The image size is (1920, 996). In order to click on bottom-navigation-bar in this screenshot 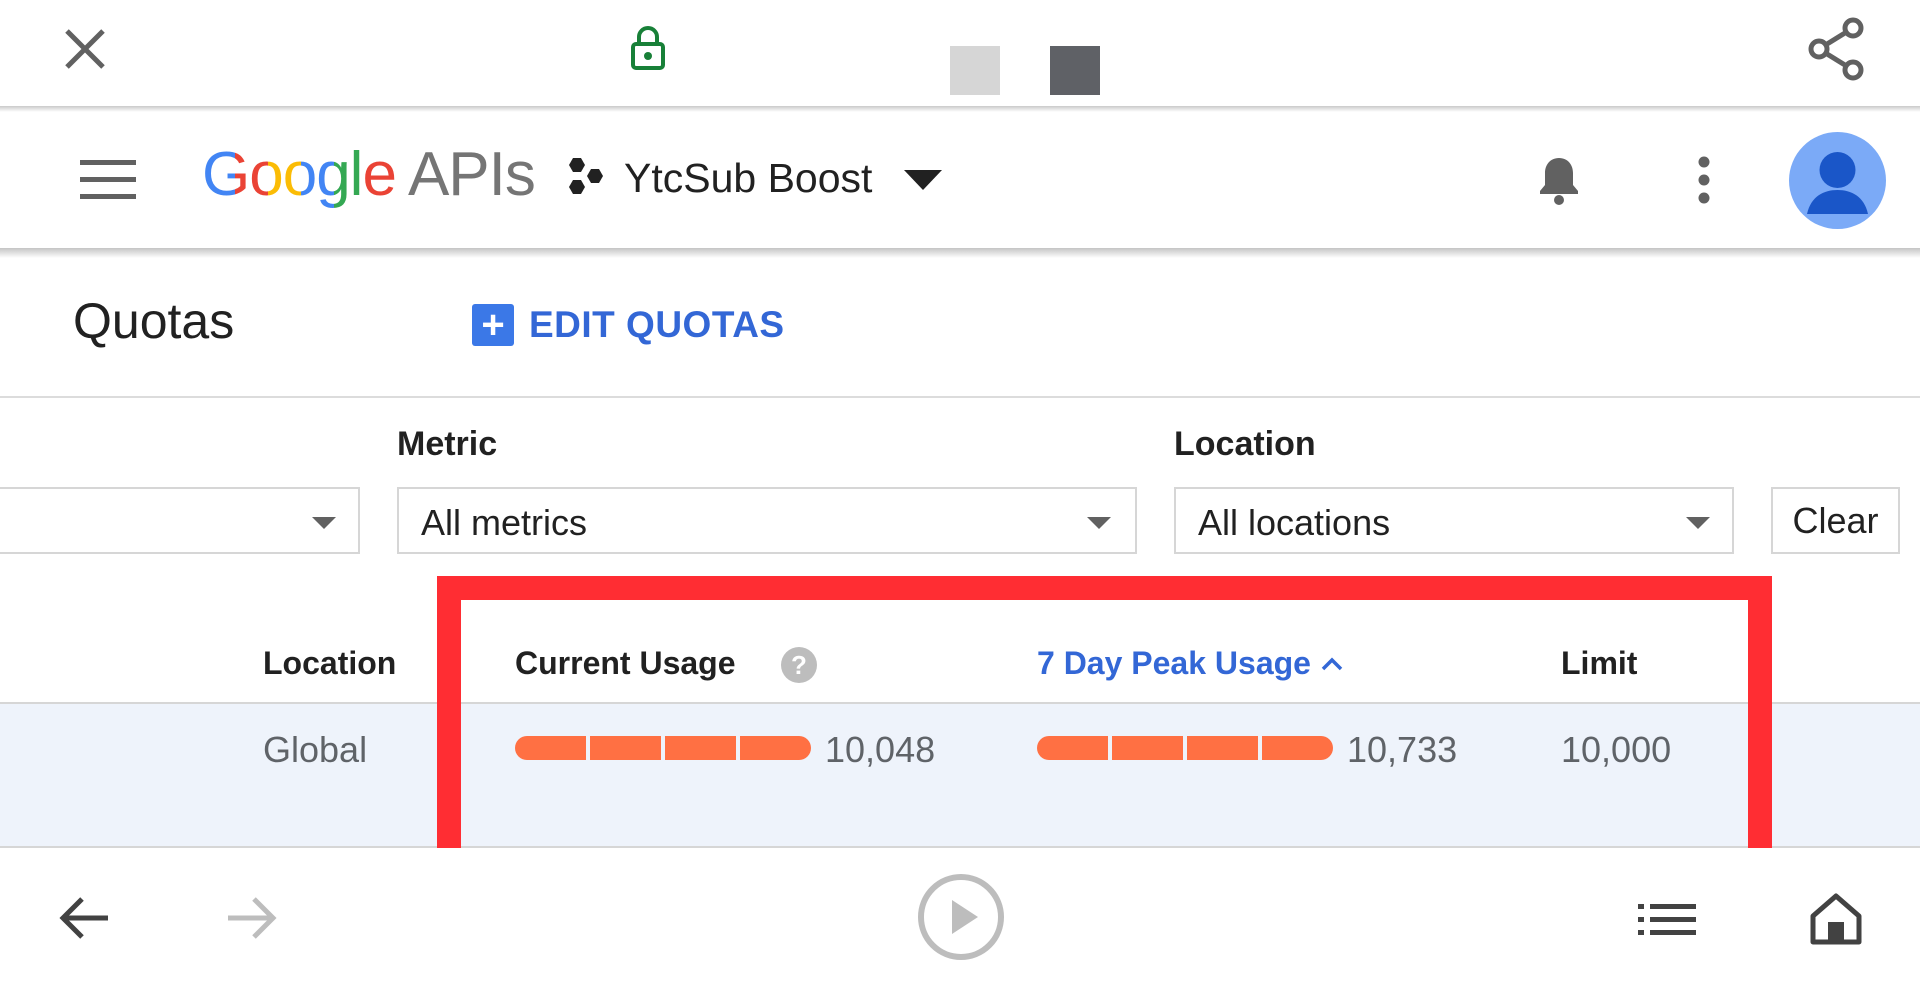, I will do `click(960, 922)`.